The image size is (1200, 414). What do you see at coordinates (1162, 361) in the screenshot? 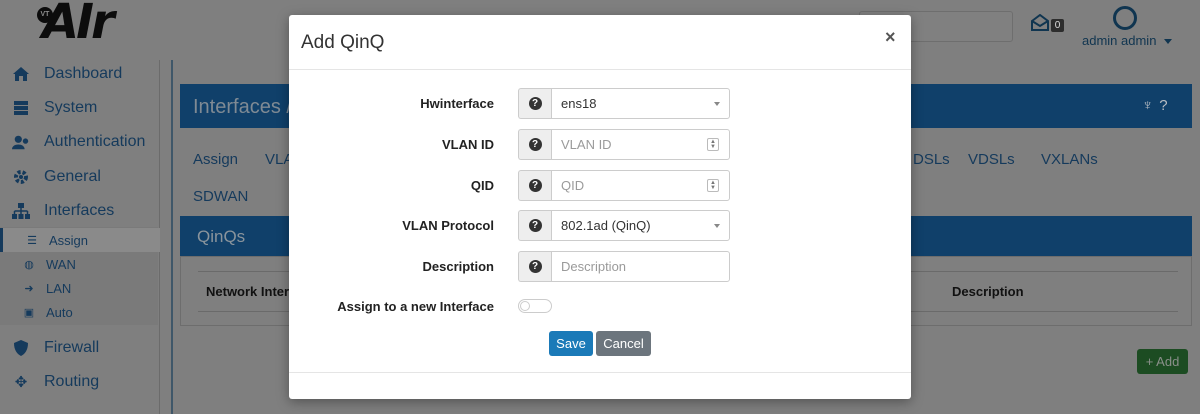
I see `add-button: + Add` at bounding box center [1162, 361].